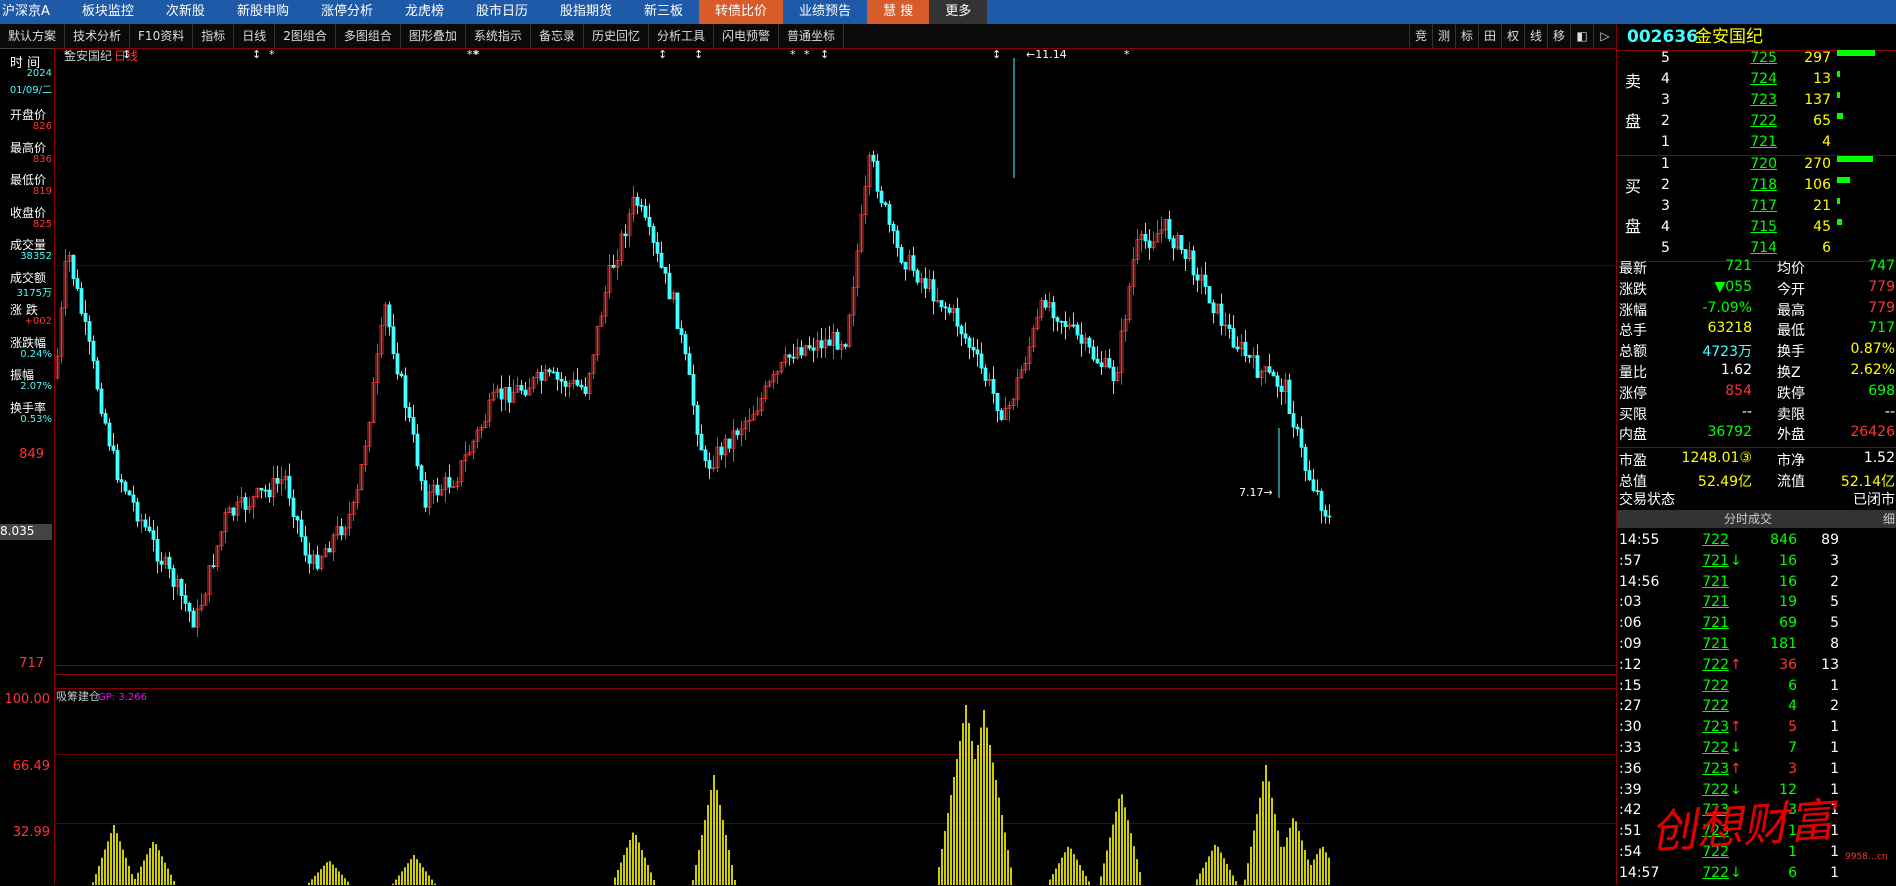 This screenshot has height=886, width=1896. What do you see at coordinates (1729, 328) in the screenshot?
I see `stat-value: 63218` at bounding box center [1729, 328].